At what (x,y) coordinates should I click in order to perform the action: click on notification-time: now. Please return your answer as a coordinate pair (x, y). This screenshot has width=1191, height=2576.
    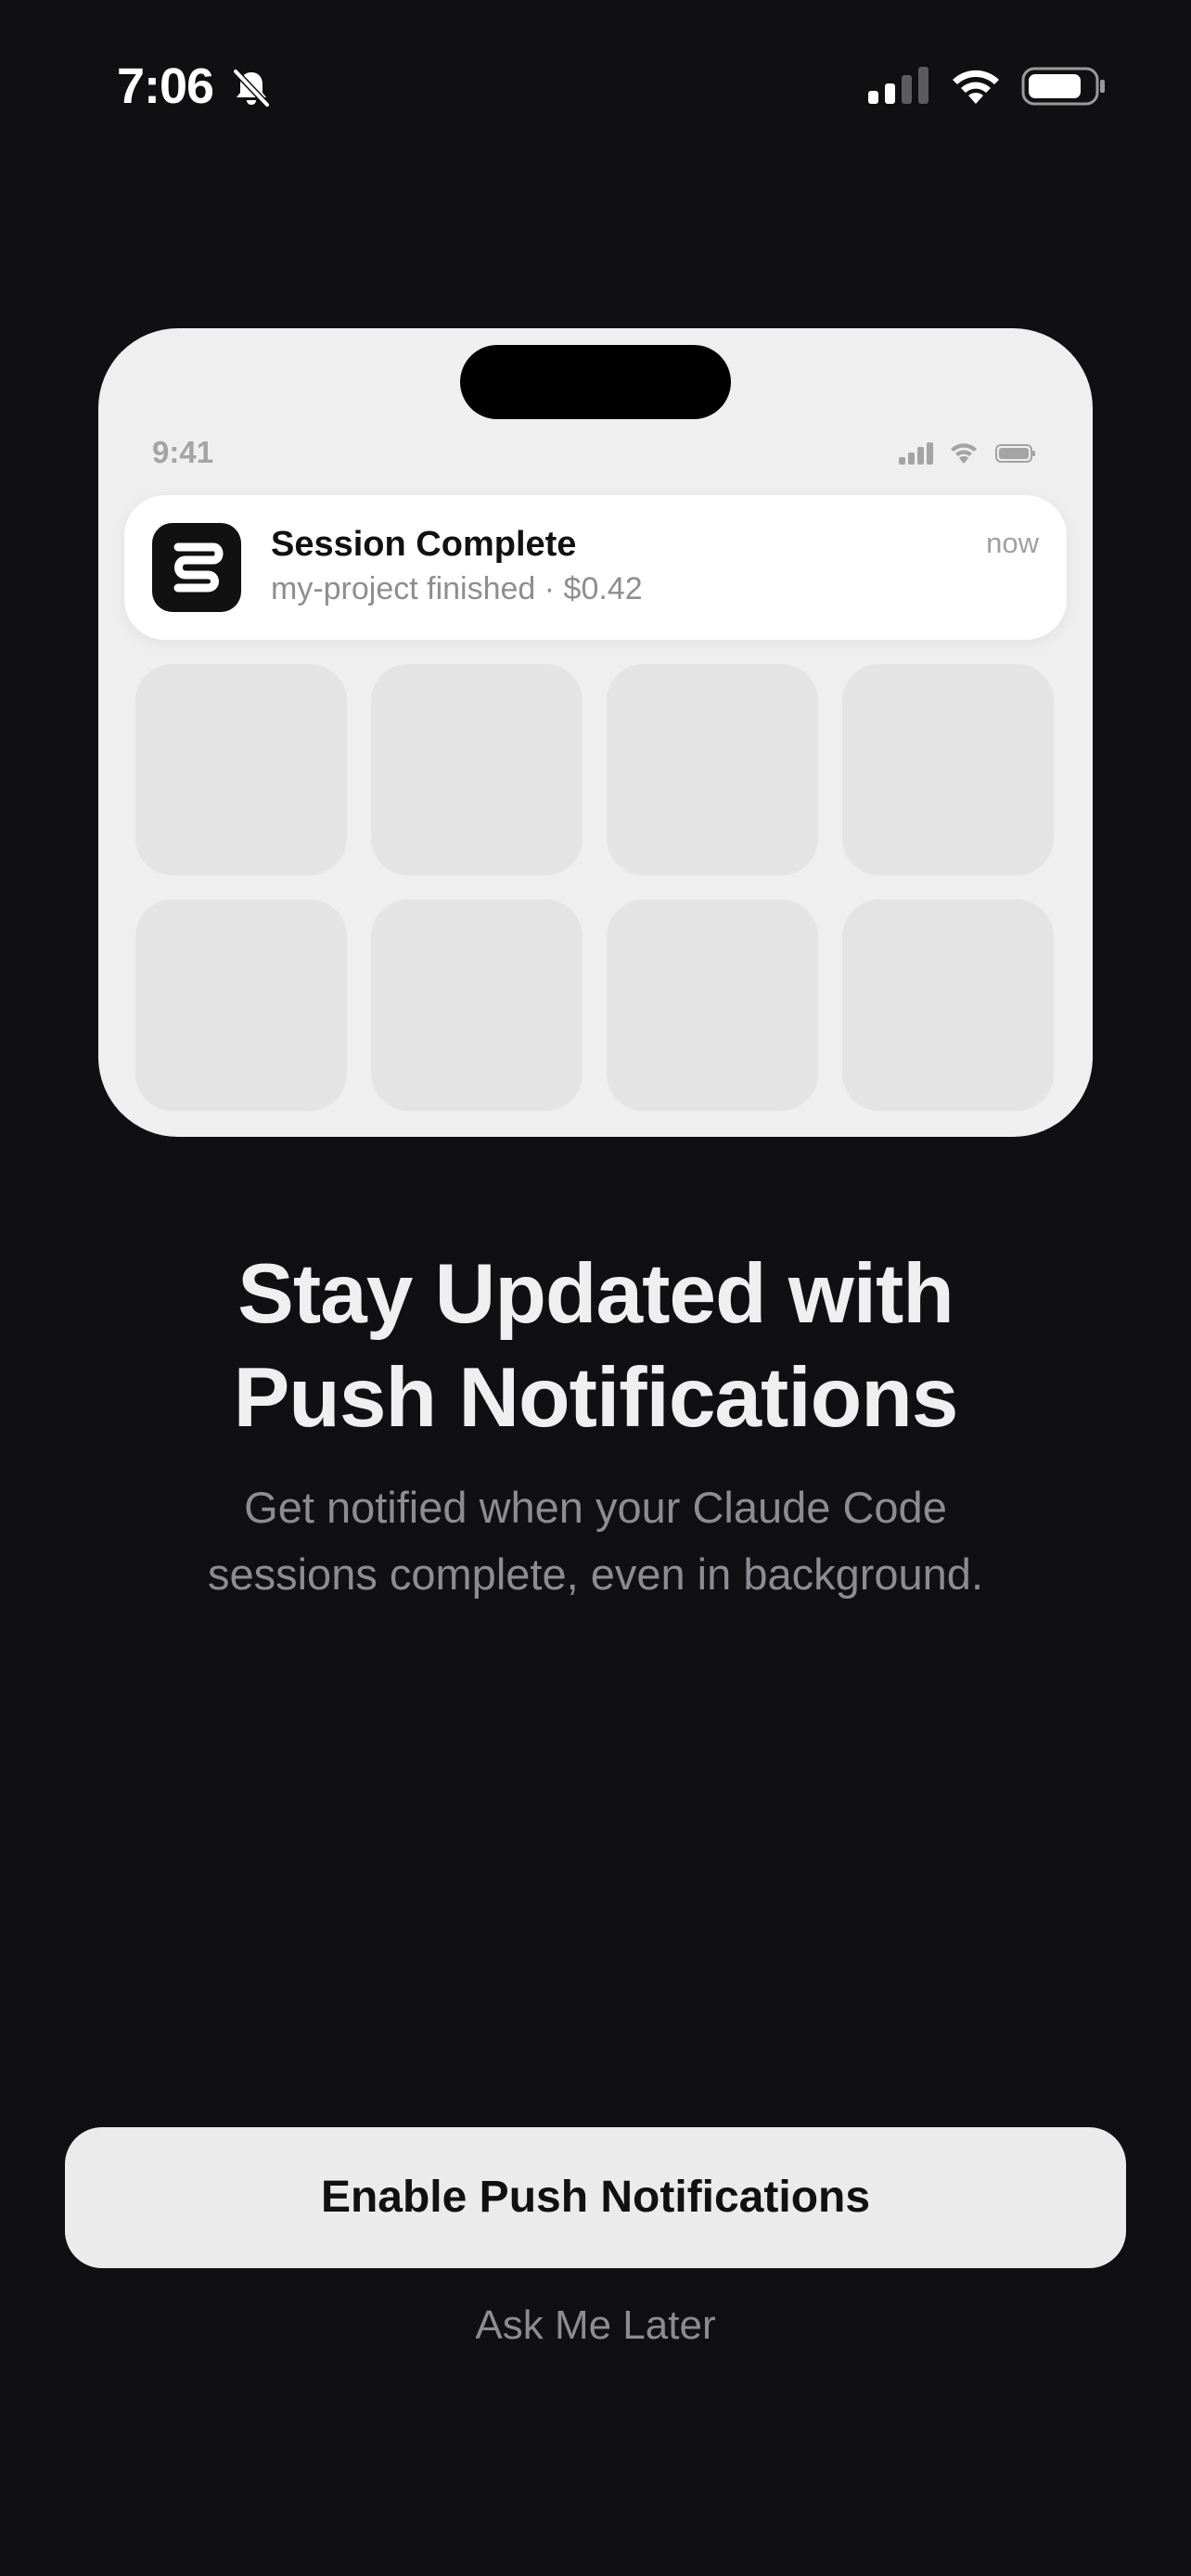
    Looking at the image, I should click on (1012, 543).